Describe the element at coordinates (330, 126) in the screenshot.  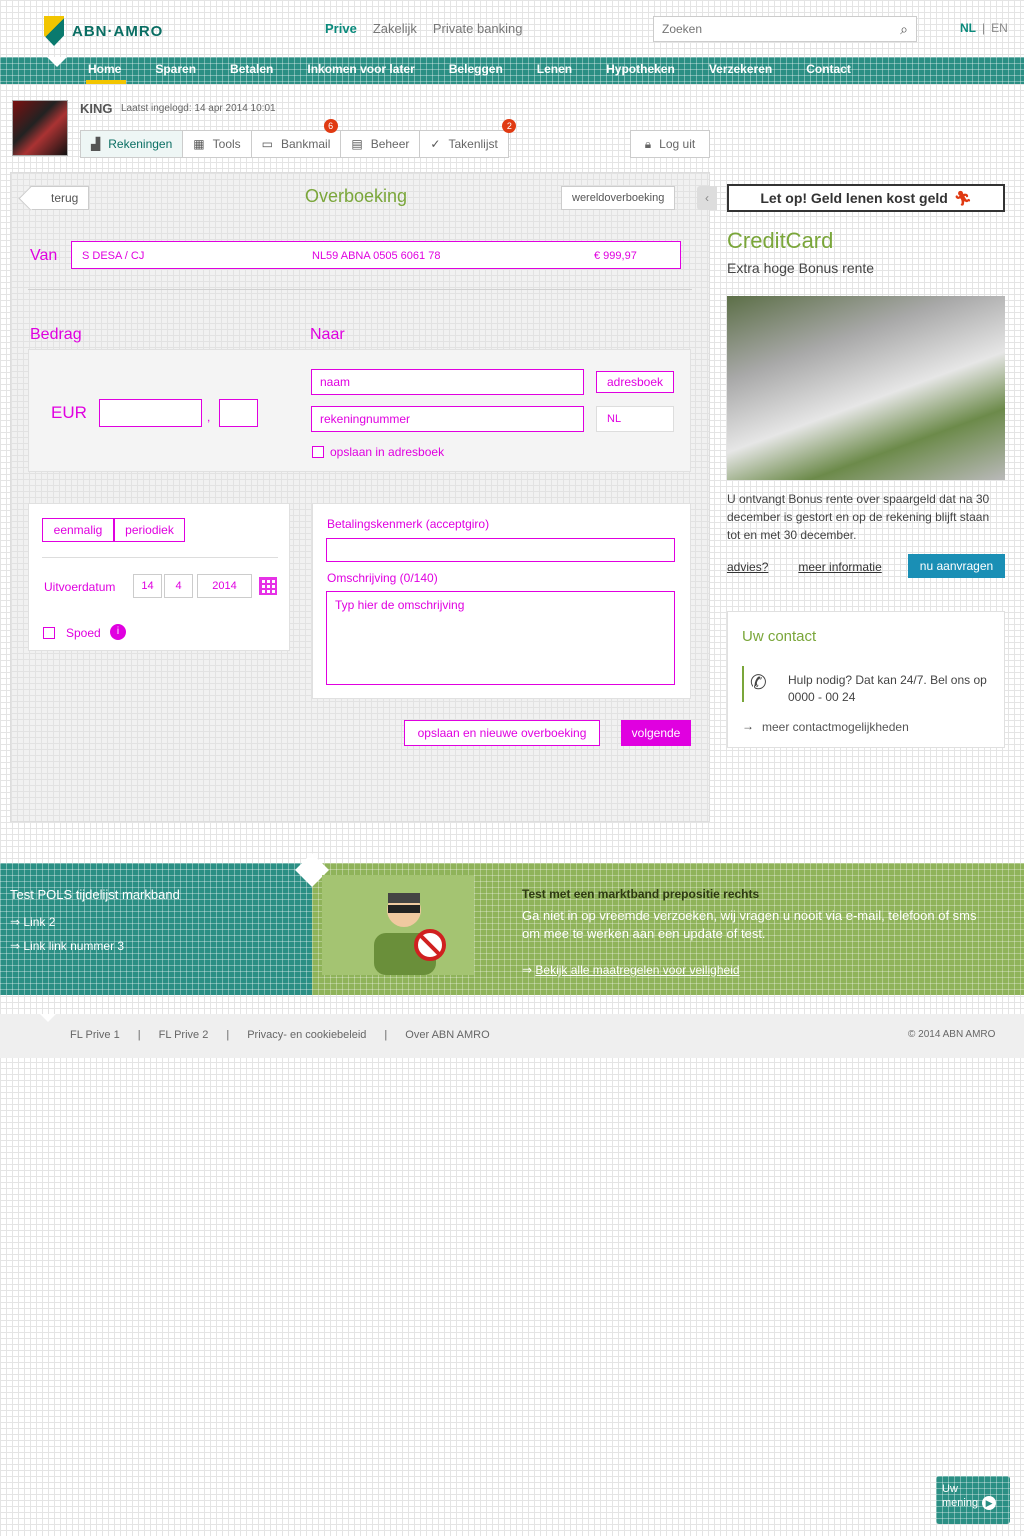
I see `bankmail-badge: 6` at that location.